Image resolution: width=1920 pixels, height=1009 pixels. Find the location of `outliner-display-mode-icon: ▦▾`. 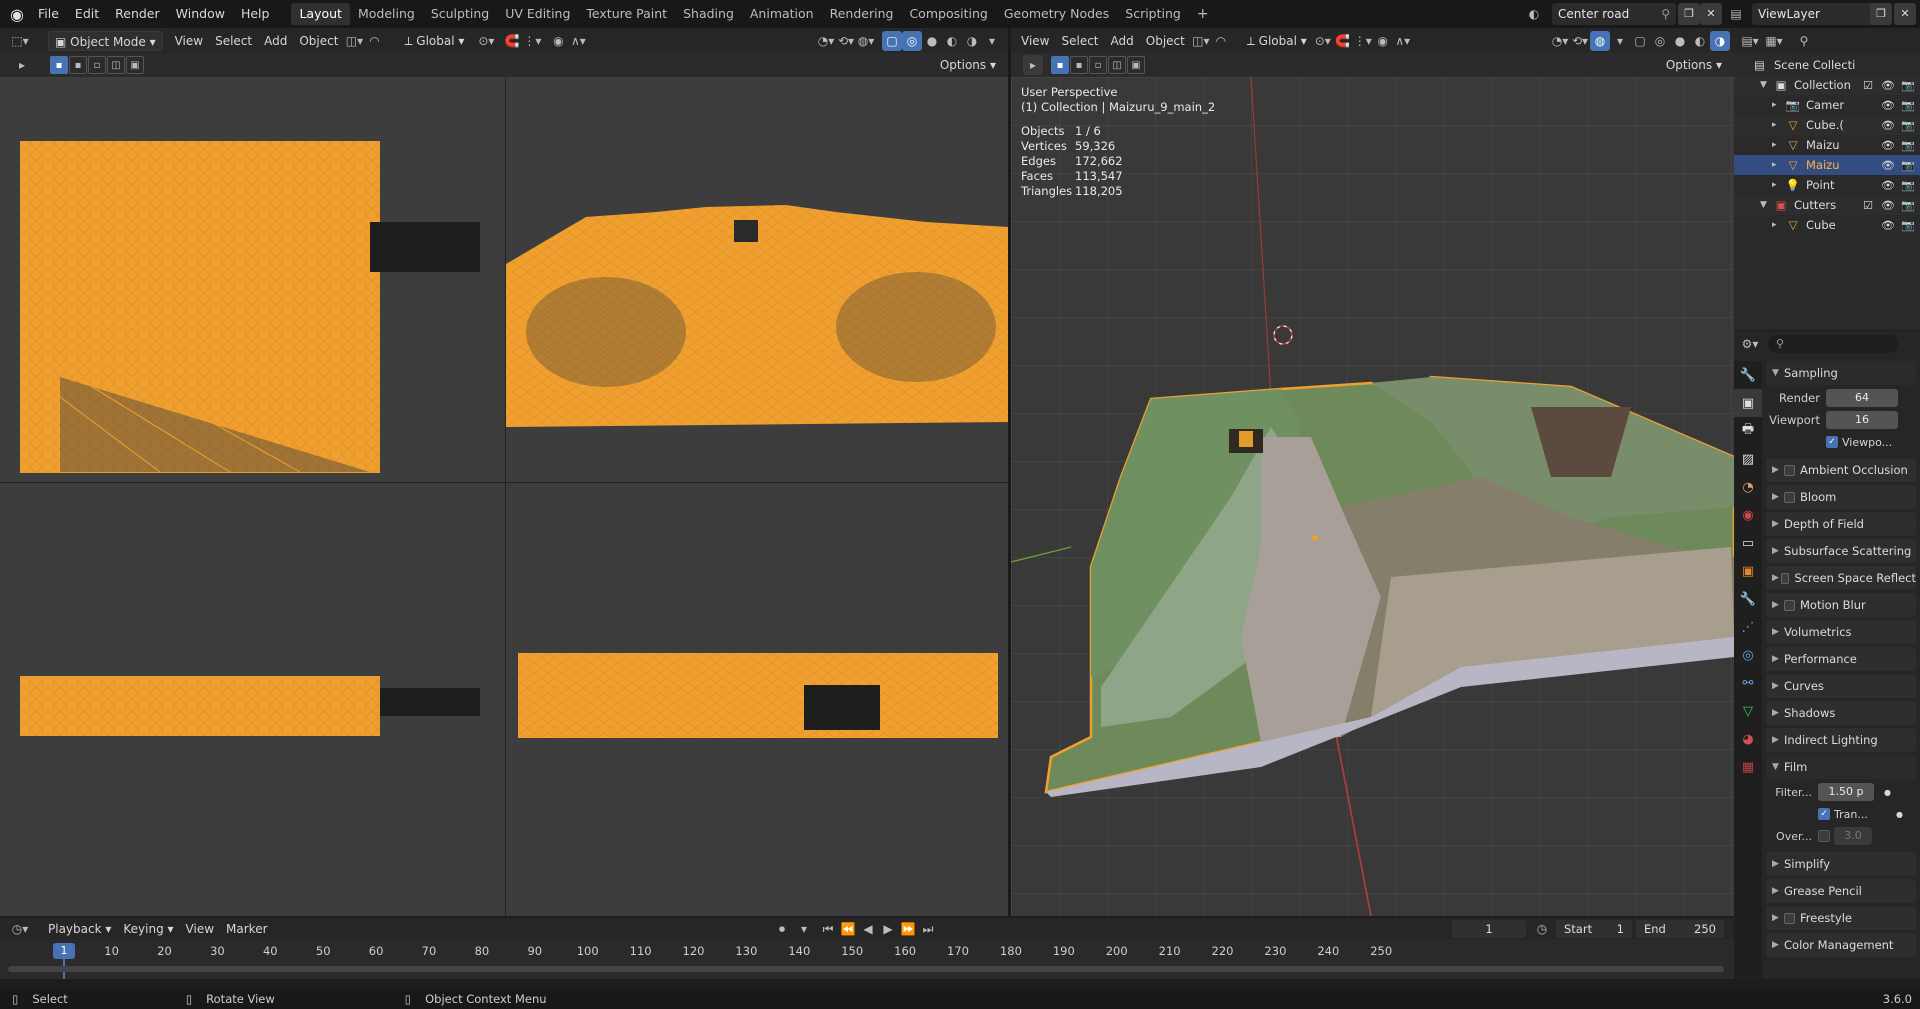

outliner-display-mode-icon: ▦▾ is located at coordinates (1774, 41).